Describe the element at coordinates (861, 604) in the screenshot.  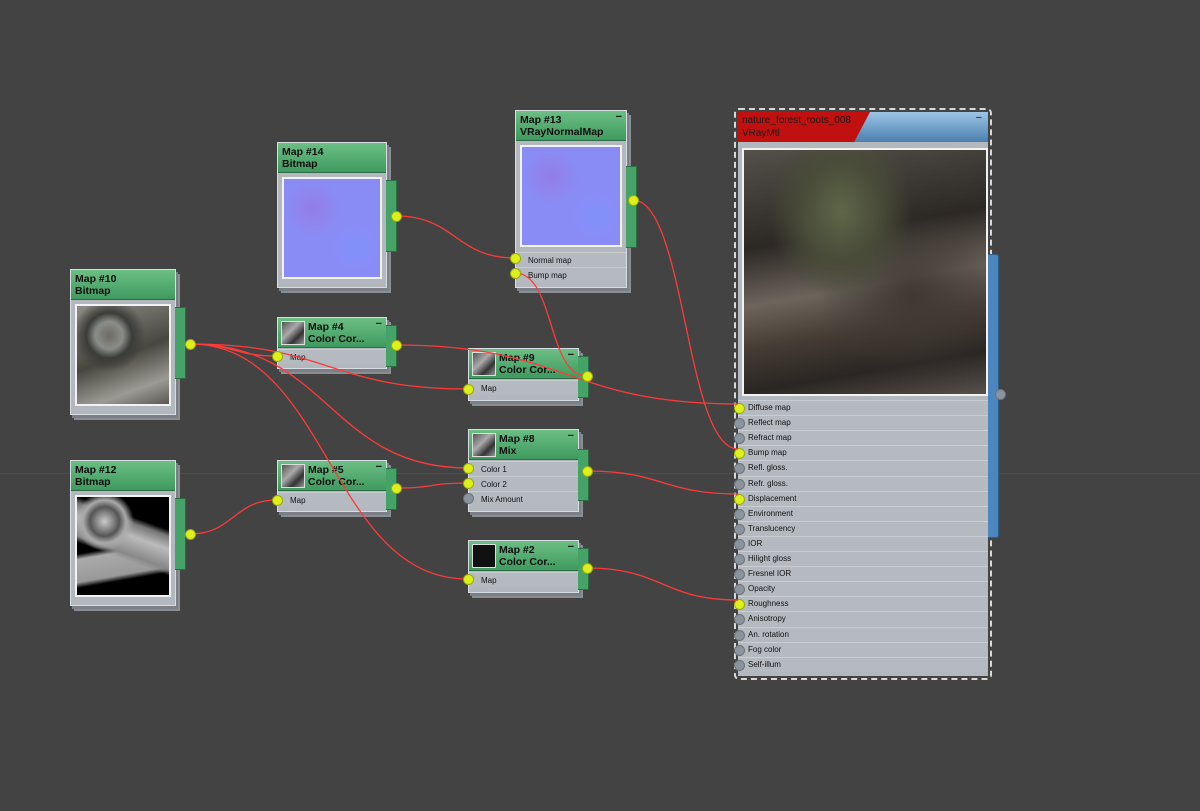
I see `material-slot: Roughness` at that location.